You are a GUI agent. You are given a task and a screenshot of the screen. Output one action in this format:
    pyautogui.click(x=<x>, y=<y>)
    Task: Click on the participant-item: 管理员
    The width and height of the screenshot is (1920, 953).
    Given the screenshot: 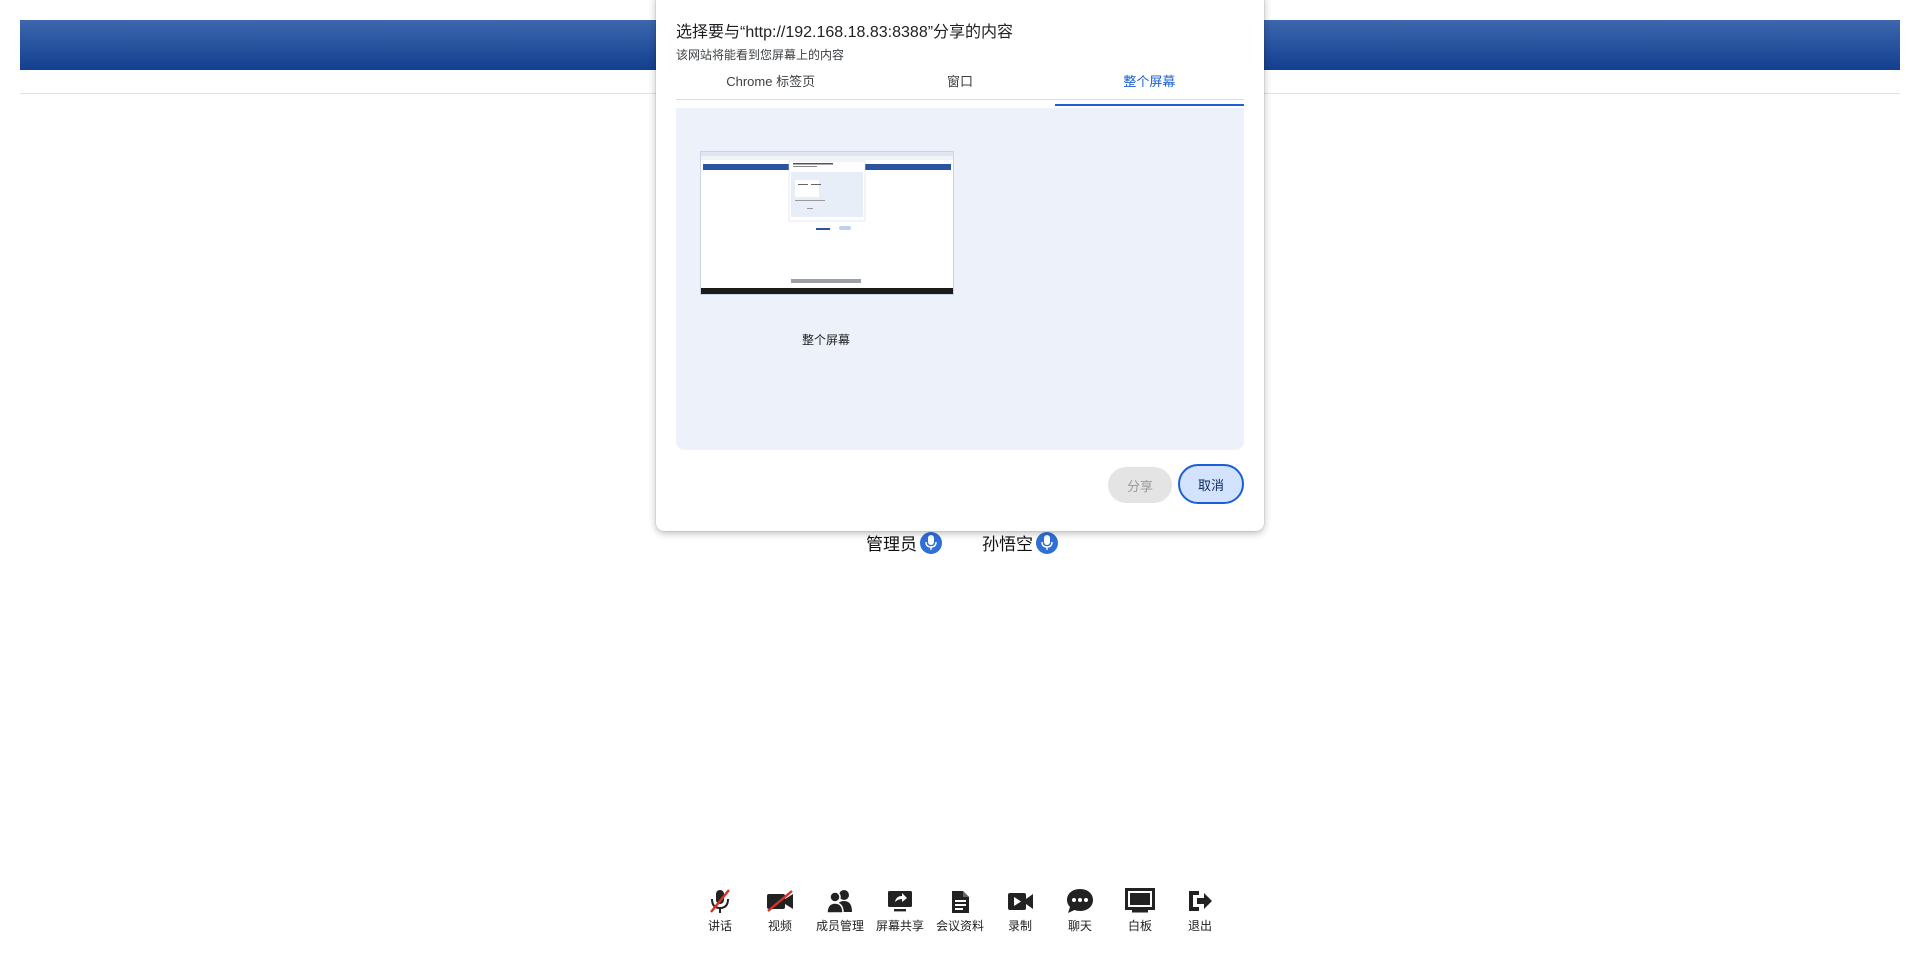 What is the action you would take?
    pyautogui.click(x=904, y=542)
    